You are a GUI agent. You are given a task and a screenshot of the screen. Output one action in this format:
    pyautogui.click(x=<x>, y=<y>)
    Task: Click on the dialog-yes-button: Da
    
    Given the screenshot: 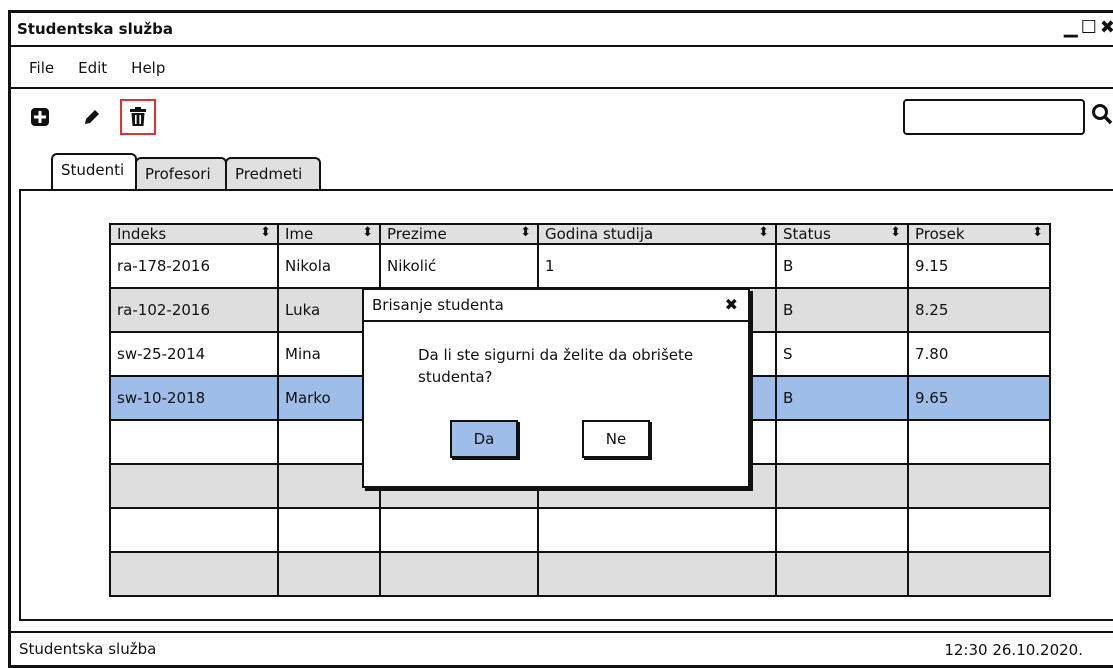 What is the action you would take?
    pyautogui.click(x=484, y=439)
    